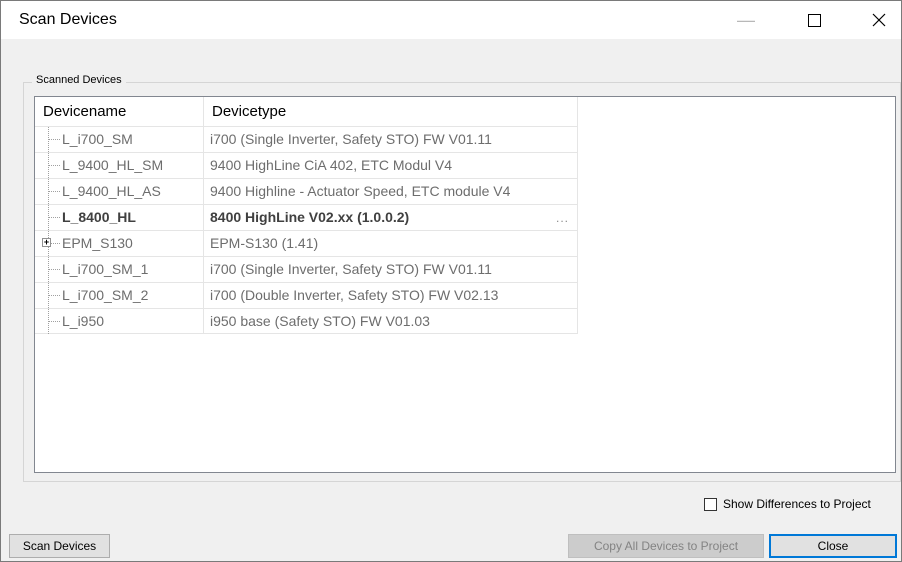  I want to click on devicename-cell: L_9400_HL_AS, so click(119, 191).